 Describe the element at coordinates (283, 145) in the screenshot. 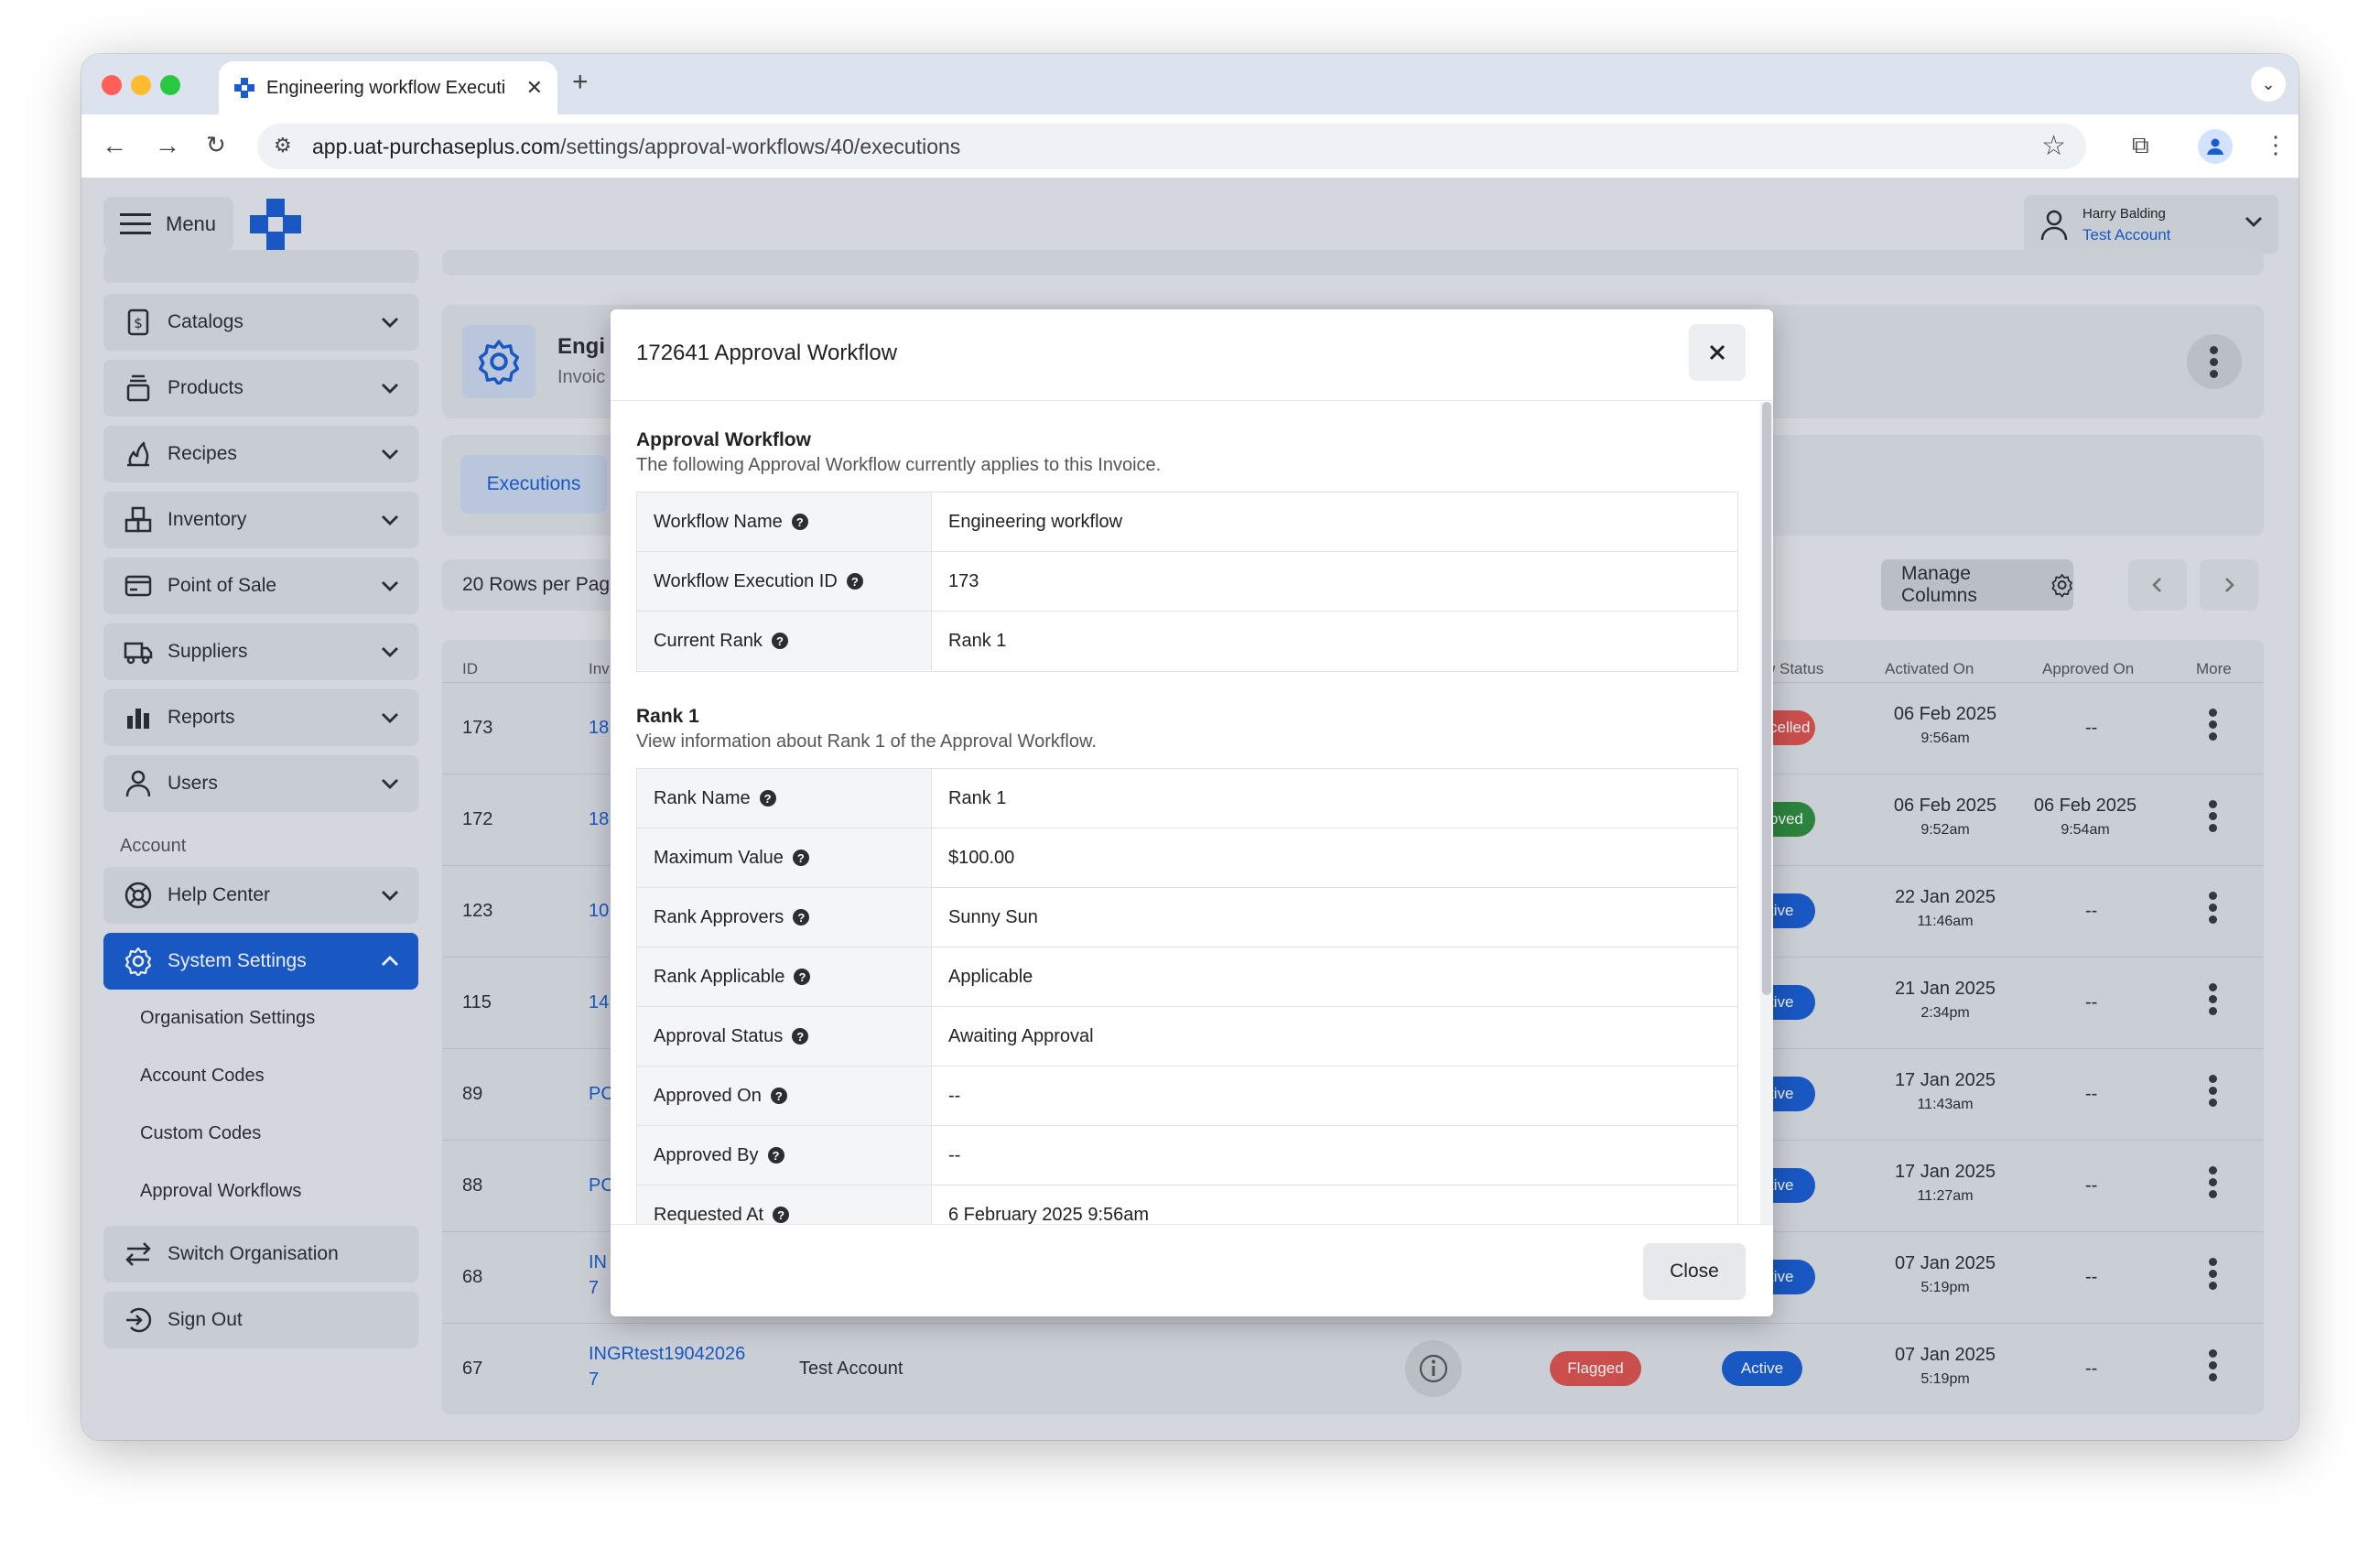

I see `site-settings-icon: ⚙` at that location.